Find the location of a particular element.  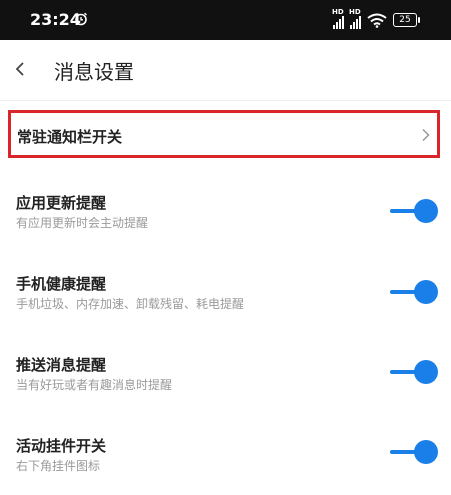

app-update-toggle is located at coordinates (414, 211).